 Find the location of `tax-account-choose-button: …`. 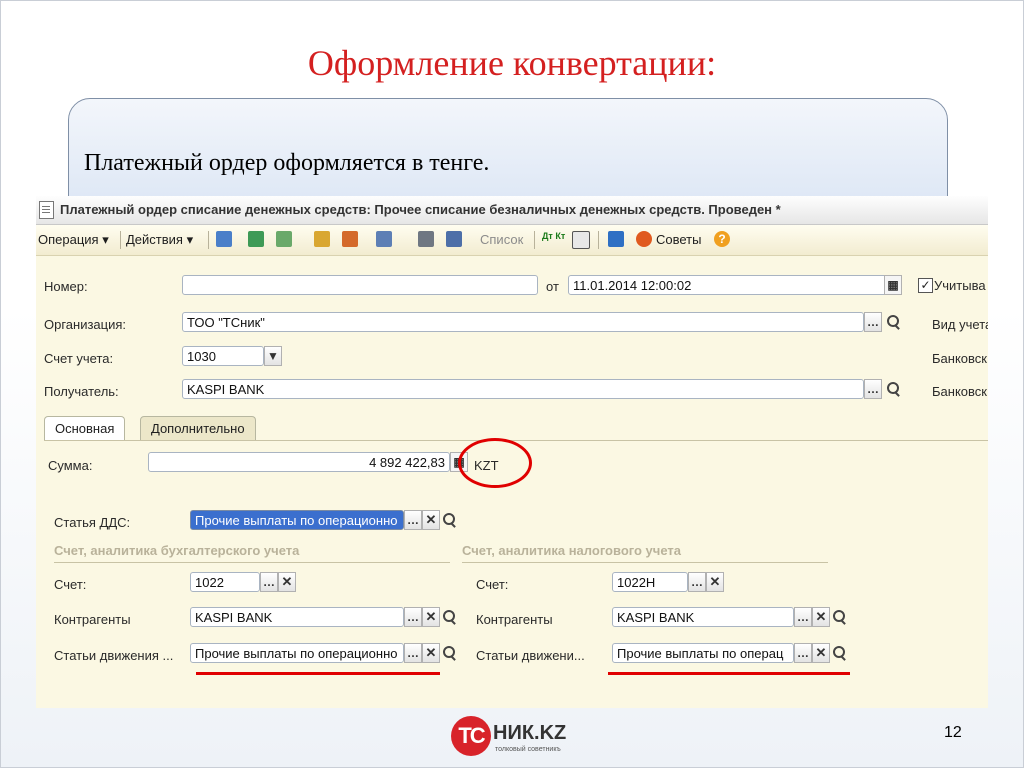

tax-account-choose-button: … is located at coordinates (697, 582).